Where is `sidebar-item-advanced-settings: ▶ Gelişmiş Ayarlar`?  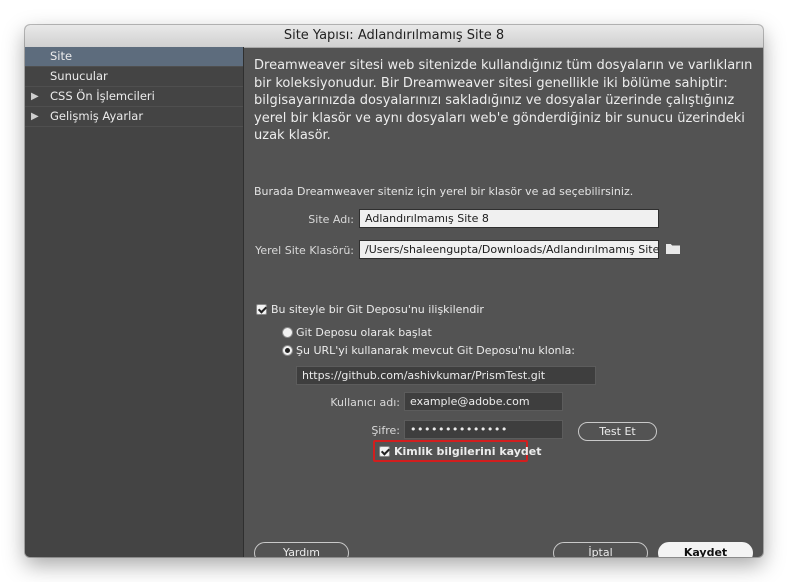
sidebar-item-advanced-settings: ▶ Gelişmiş Ayarlar is located at coordinates (134, 117).